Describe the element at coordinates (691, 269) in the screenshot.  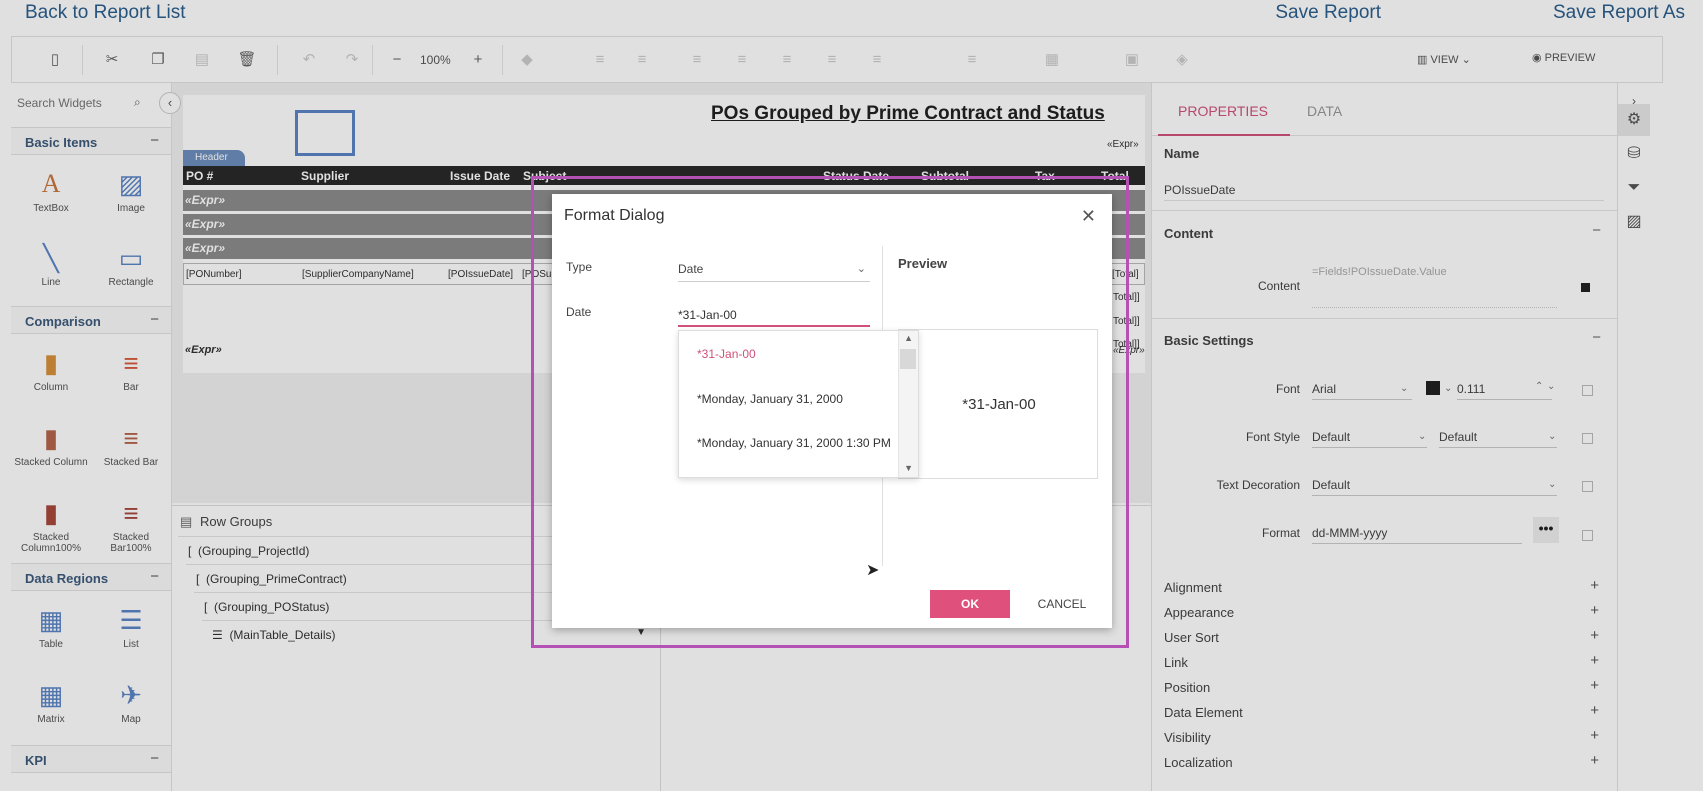
I see `type-value: Date` at that location.